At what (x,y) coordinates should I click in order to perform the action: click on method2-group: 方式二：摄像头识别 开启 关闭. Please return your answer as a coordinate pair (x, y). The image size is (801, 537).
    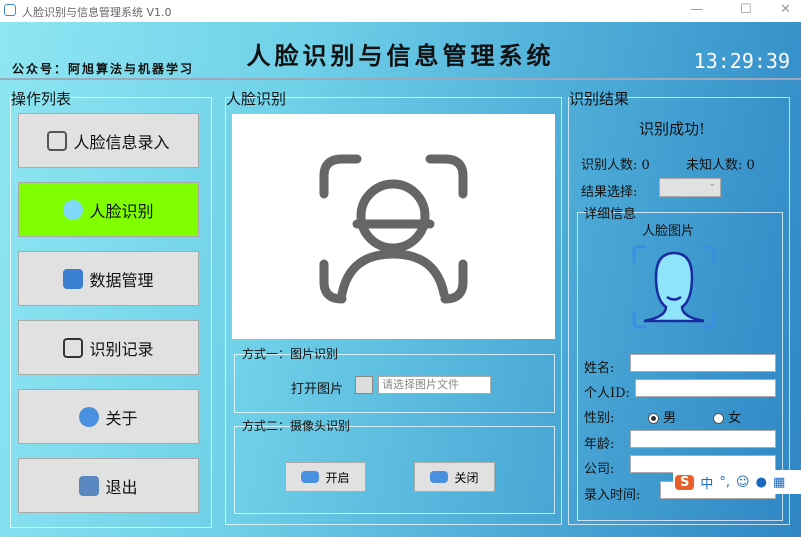
    Looking at the image, I should click on (394, 466).